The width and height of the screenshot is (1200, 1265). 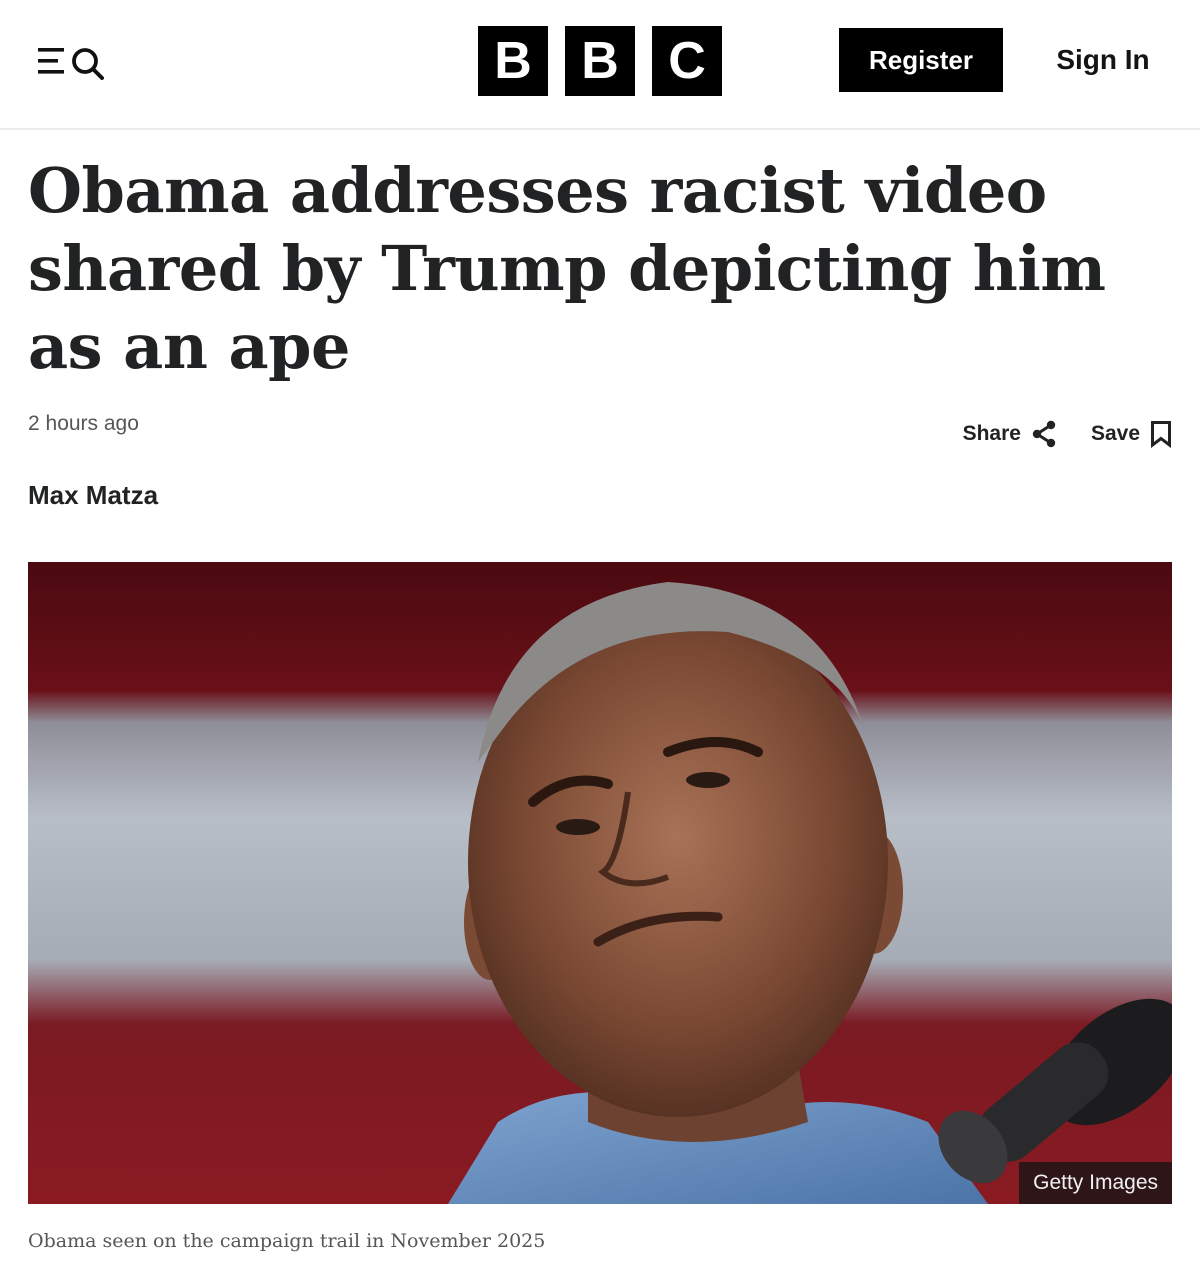 I want to click on logo-block-b2: B, so click(x=600, y=61).